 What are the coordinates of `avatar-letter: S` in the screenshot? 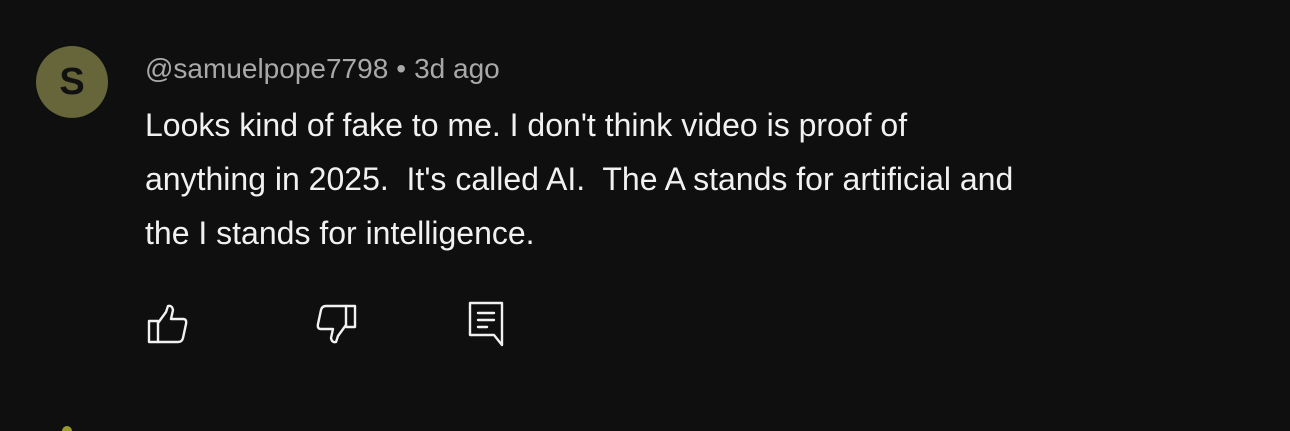 It's located at (72, 82).